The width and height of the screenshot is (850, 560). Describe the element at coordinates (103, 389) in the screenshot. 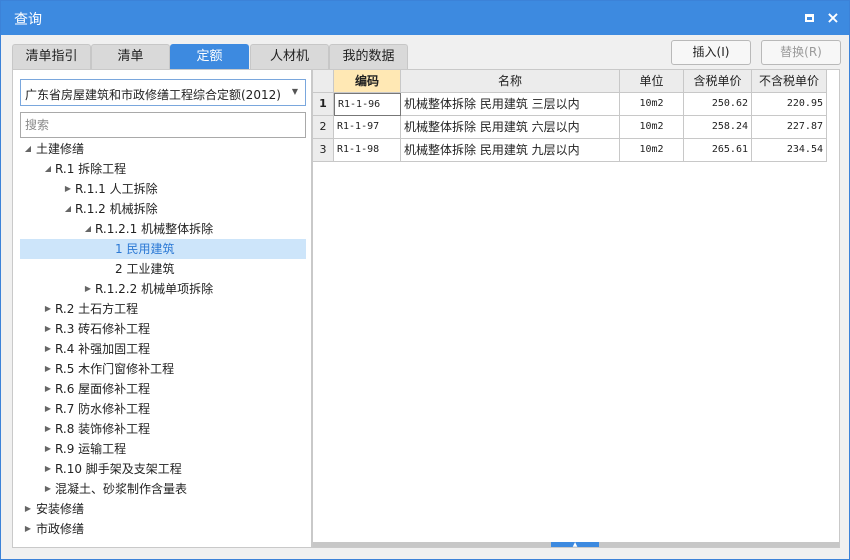

I see `tree-node-label: R.6 屋面修补工程` at that location.